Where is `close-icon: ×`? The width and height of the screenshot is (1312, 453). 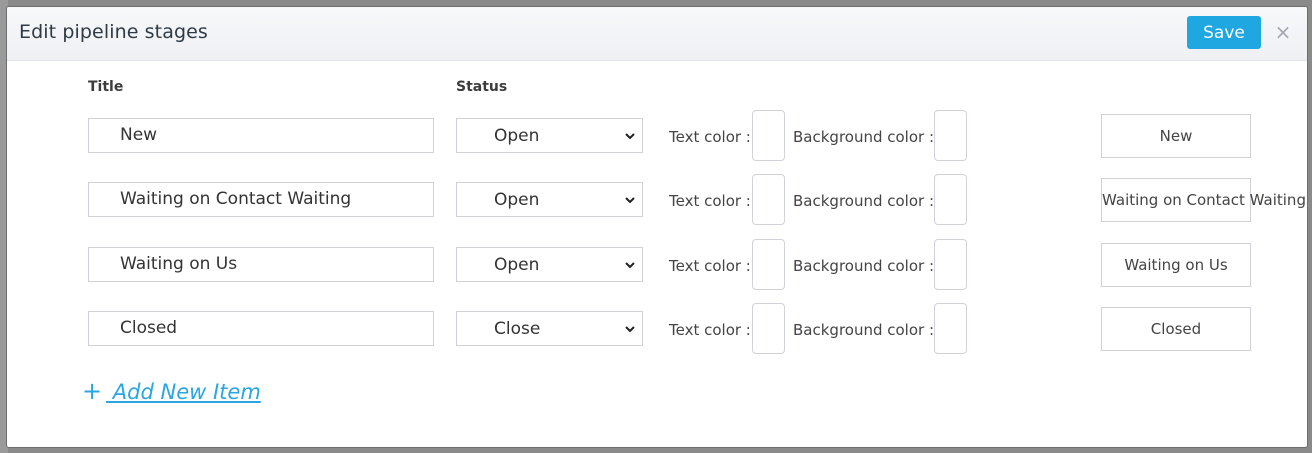
close-icon: × is located at coordinates (1283, 32).